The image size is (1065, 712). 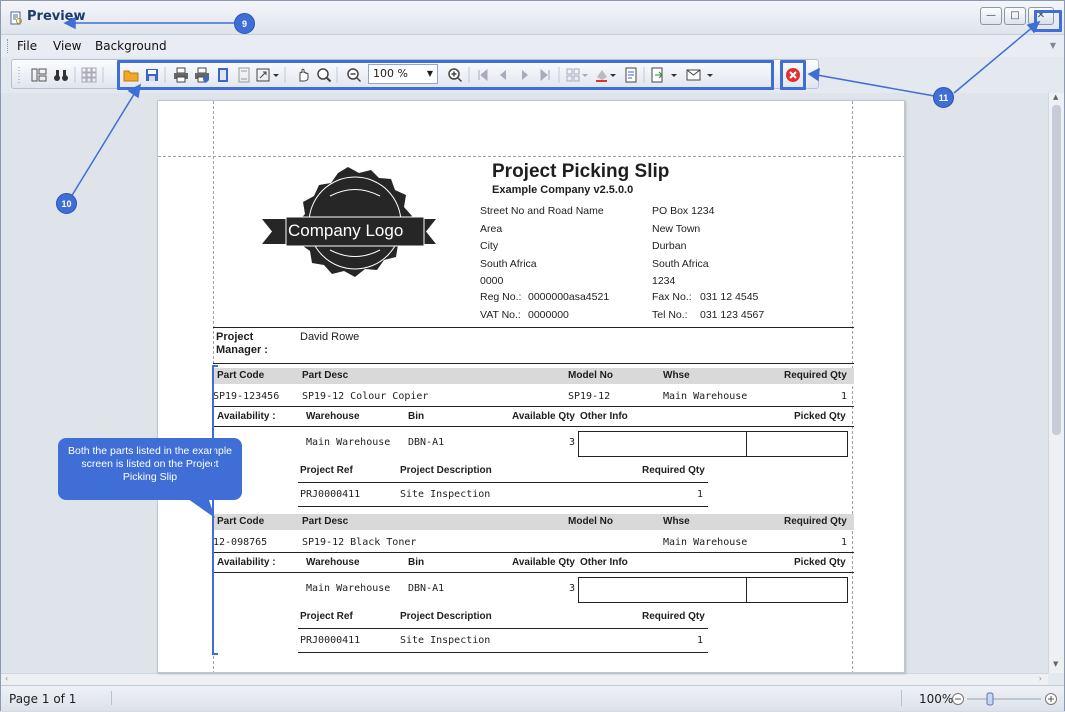 I want to click on warehouse-value: Main Warehouse, so click(x=348, y=588).